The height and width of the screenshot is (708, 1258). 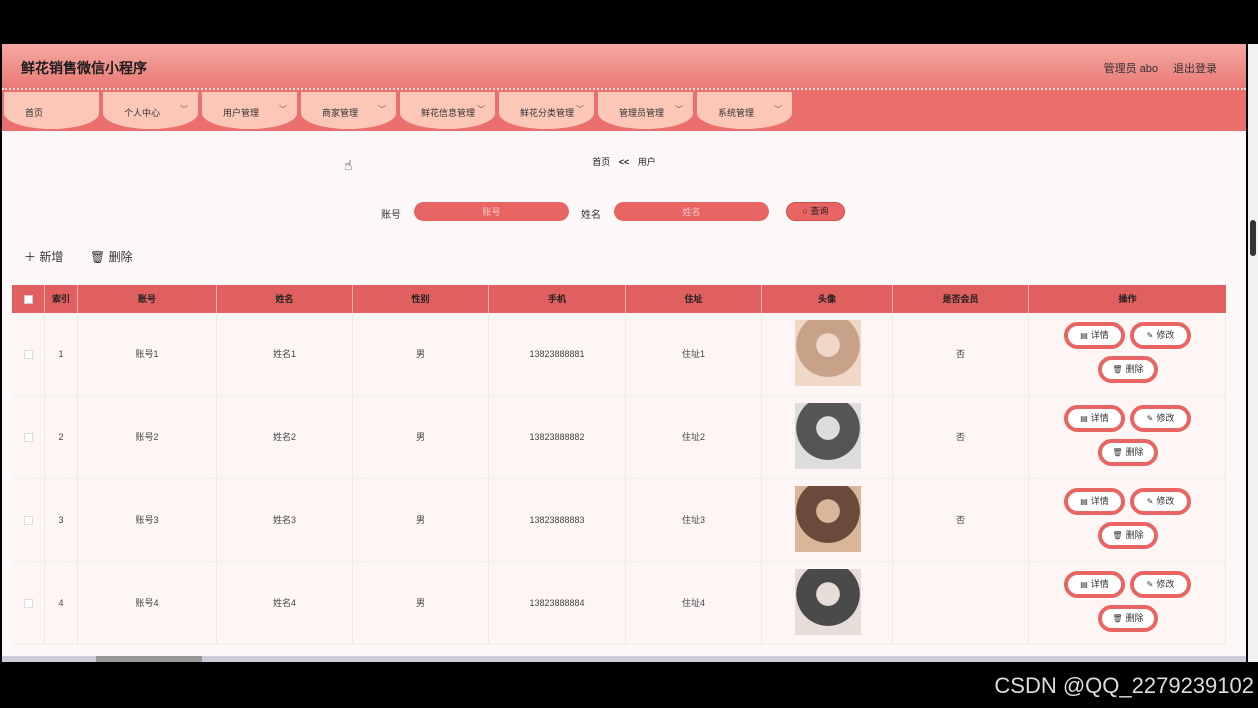 I want to click on horizontal-scroll-thumb, so click(x=149, y=659).